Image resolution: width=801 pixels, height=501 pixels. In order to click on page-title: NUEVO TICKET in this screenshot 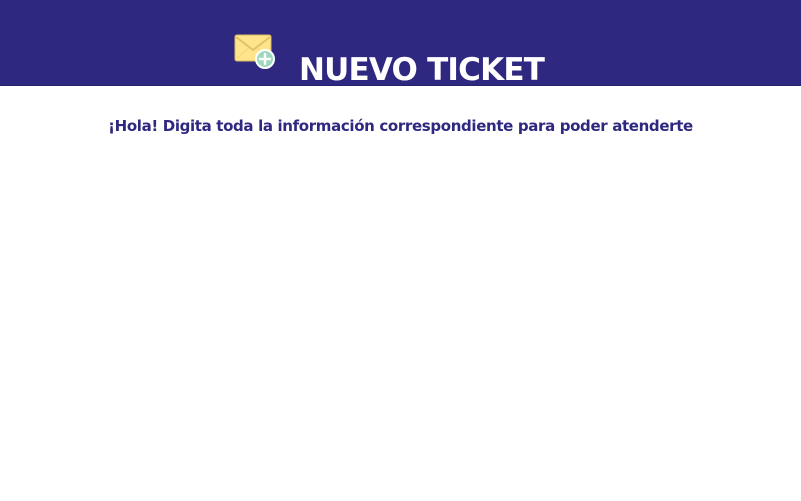, I will do `click(422, 69)`.